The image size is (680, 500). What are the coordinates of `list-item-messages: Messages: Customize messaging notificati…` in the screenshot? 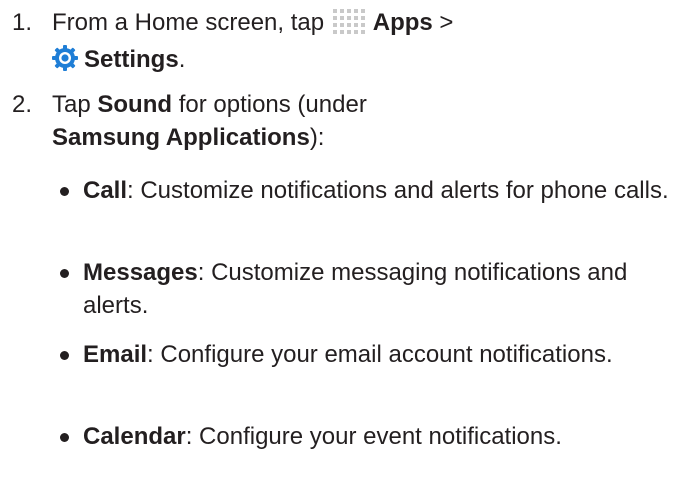 It's located at (340, 289).